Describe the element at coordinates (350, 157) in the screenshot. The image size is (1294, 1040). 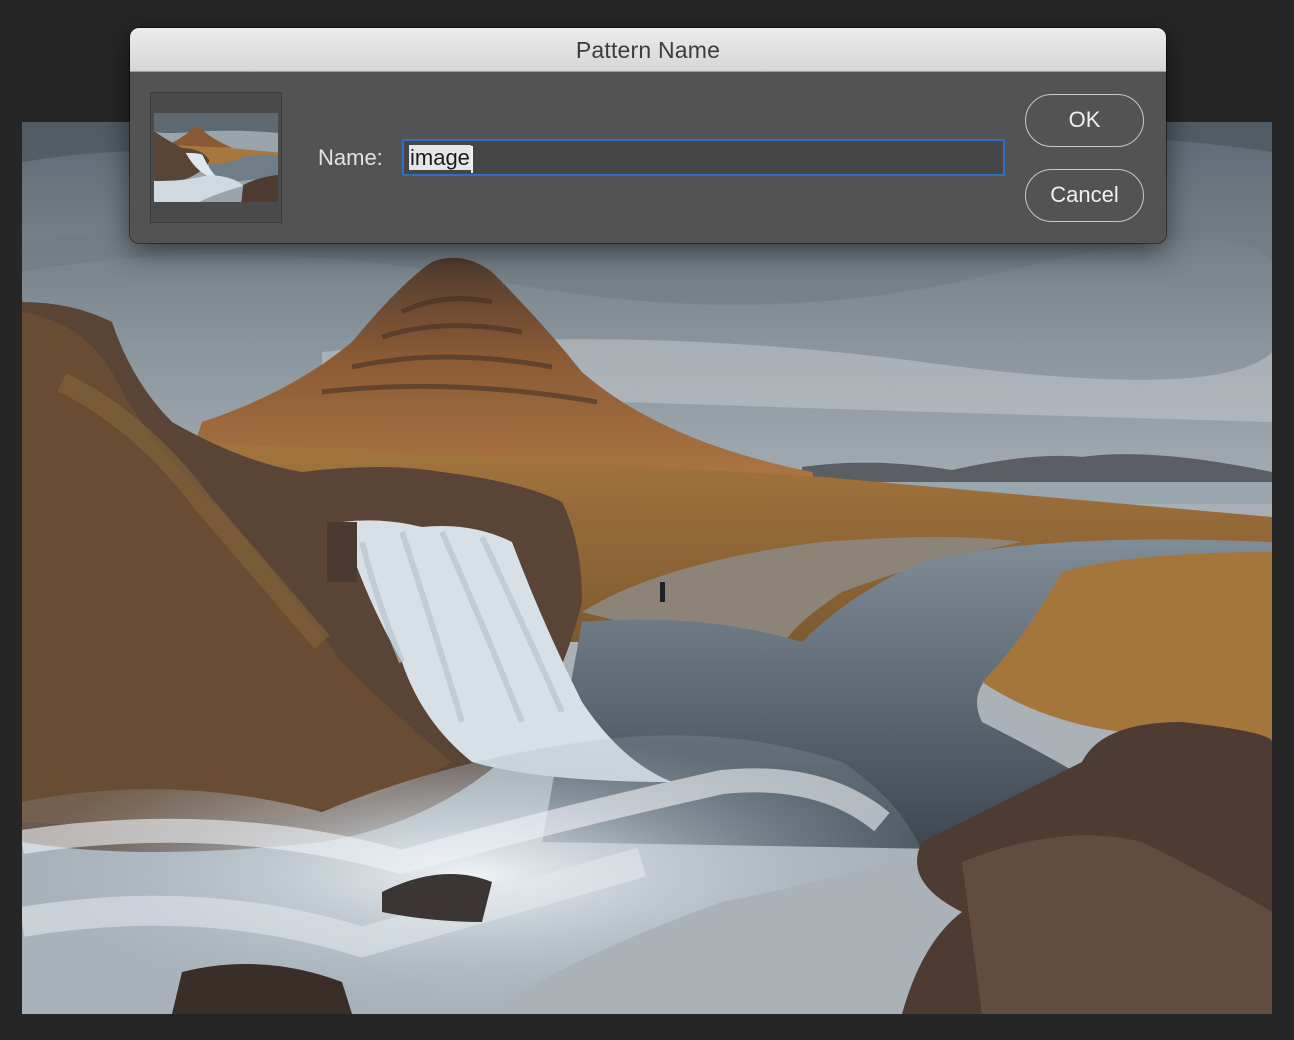
I see `name-label: Name:` at that location.